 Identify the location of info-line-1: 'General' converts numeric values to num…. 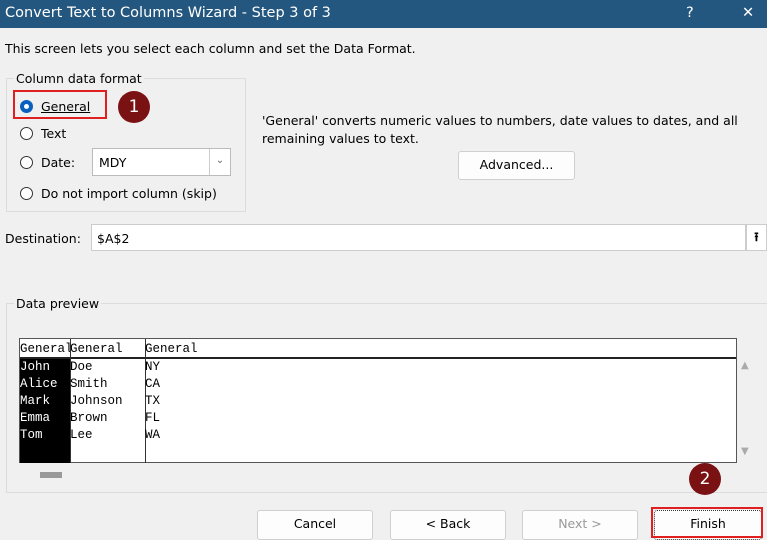
(500, 120).